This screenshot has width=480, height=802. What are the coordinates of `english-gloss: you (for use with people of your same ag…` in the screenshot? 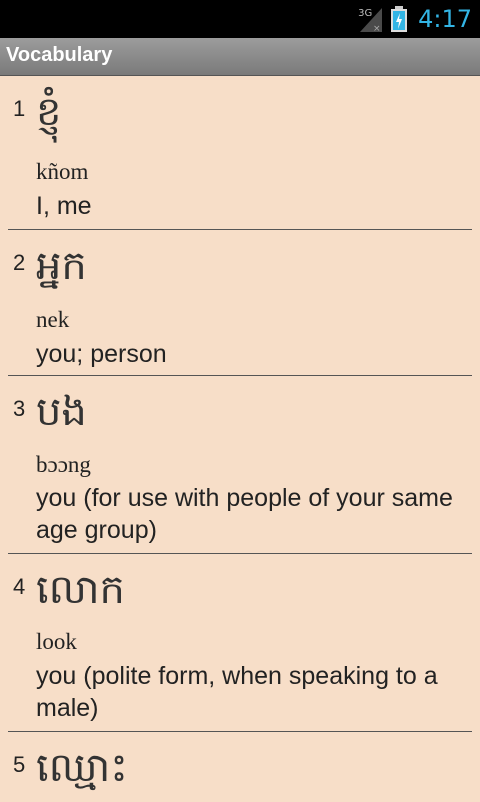 It's located at (244, 514).